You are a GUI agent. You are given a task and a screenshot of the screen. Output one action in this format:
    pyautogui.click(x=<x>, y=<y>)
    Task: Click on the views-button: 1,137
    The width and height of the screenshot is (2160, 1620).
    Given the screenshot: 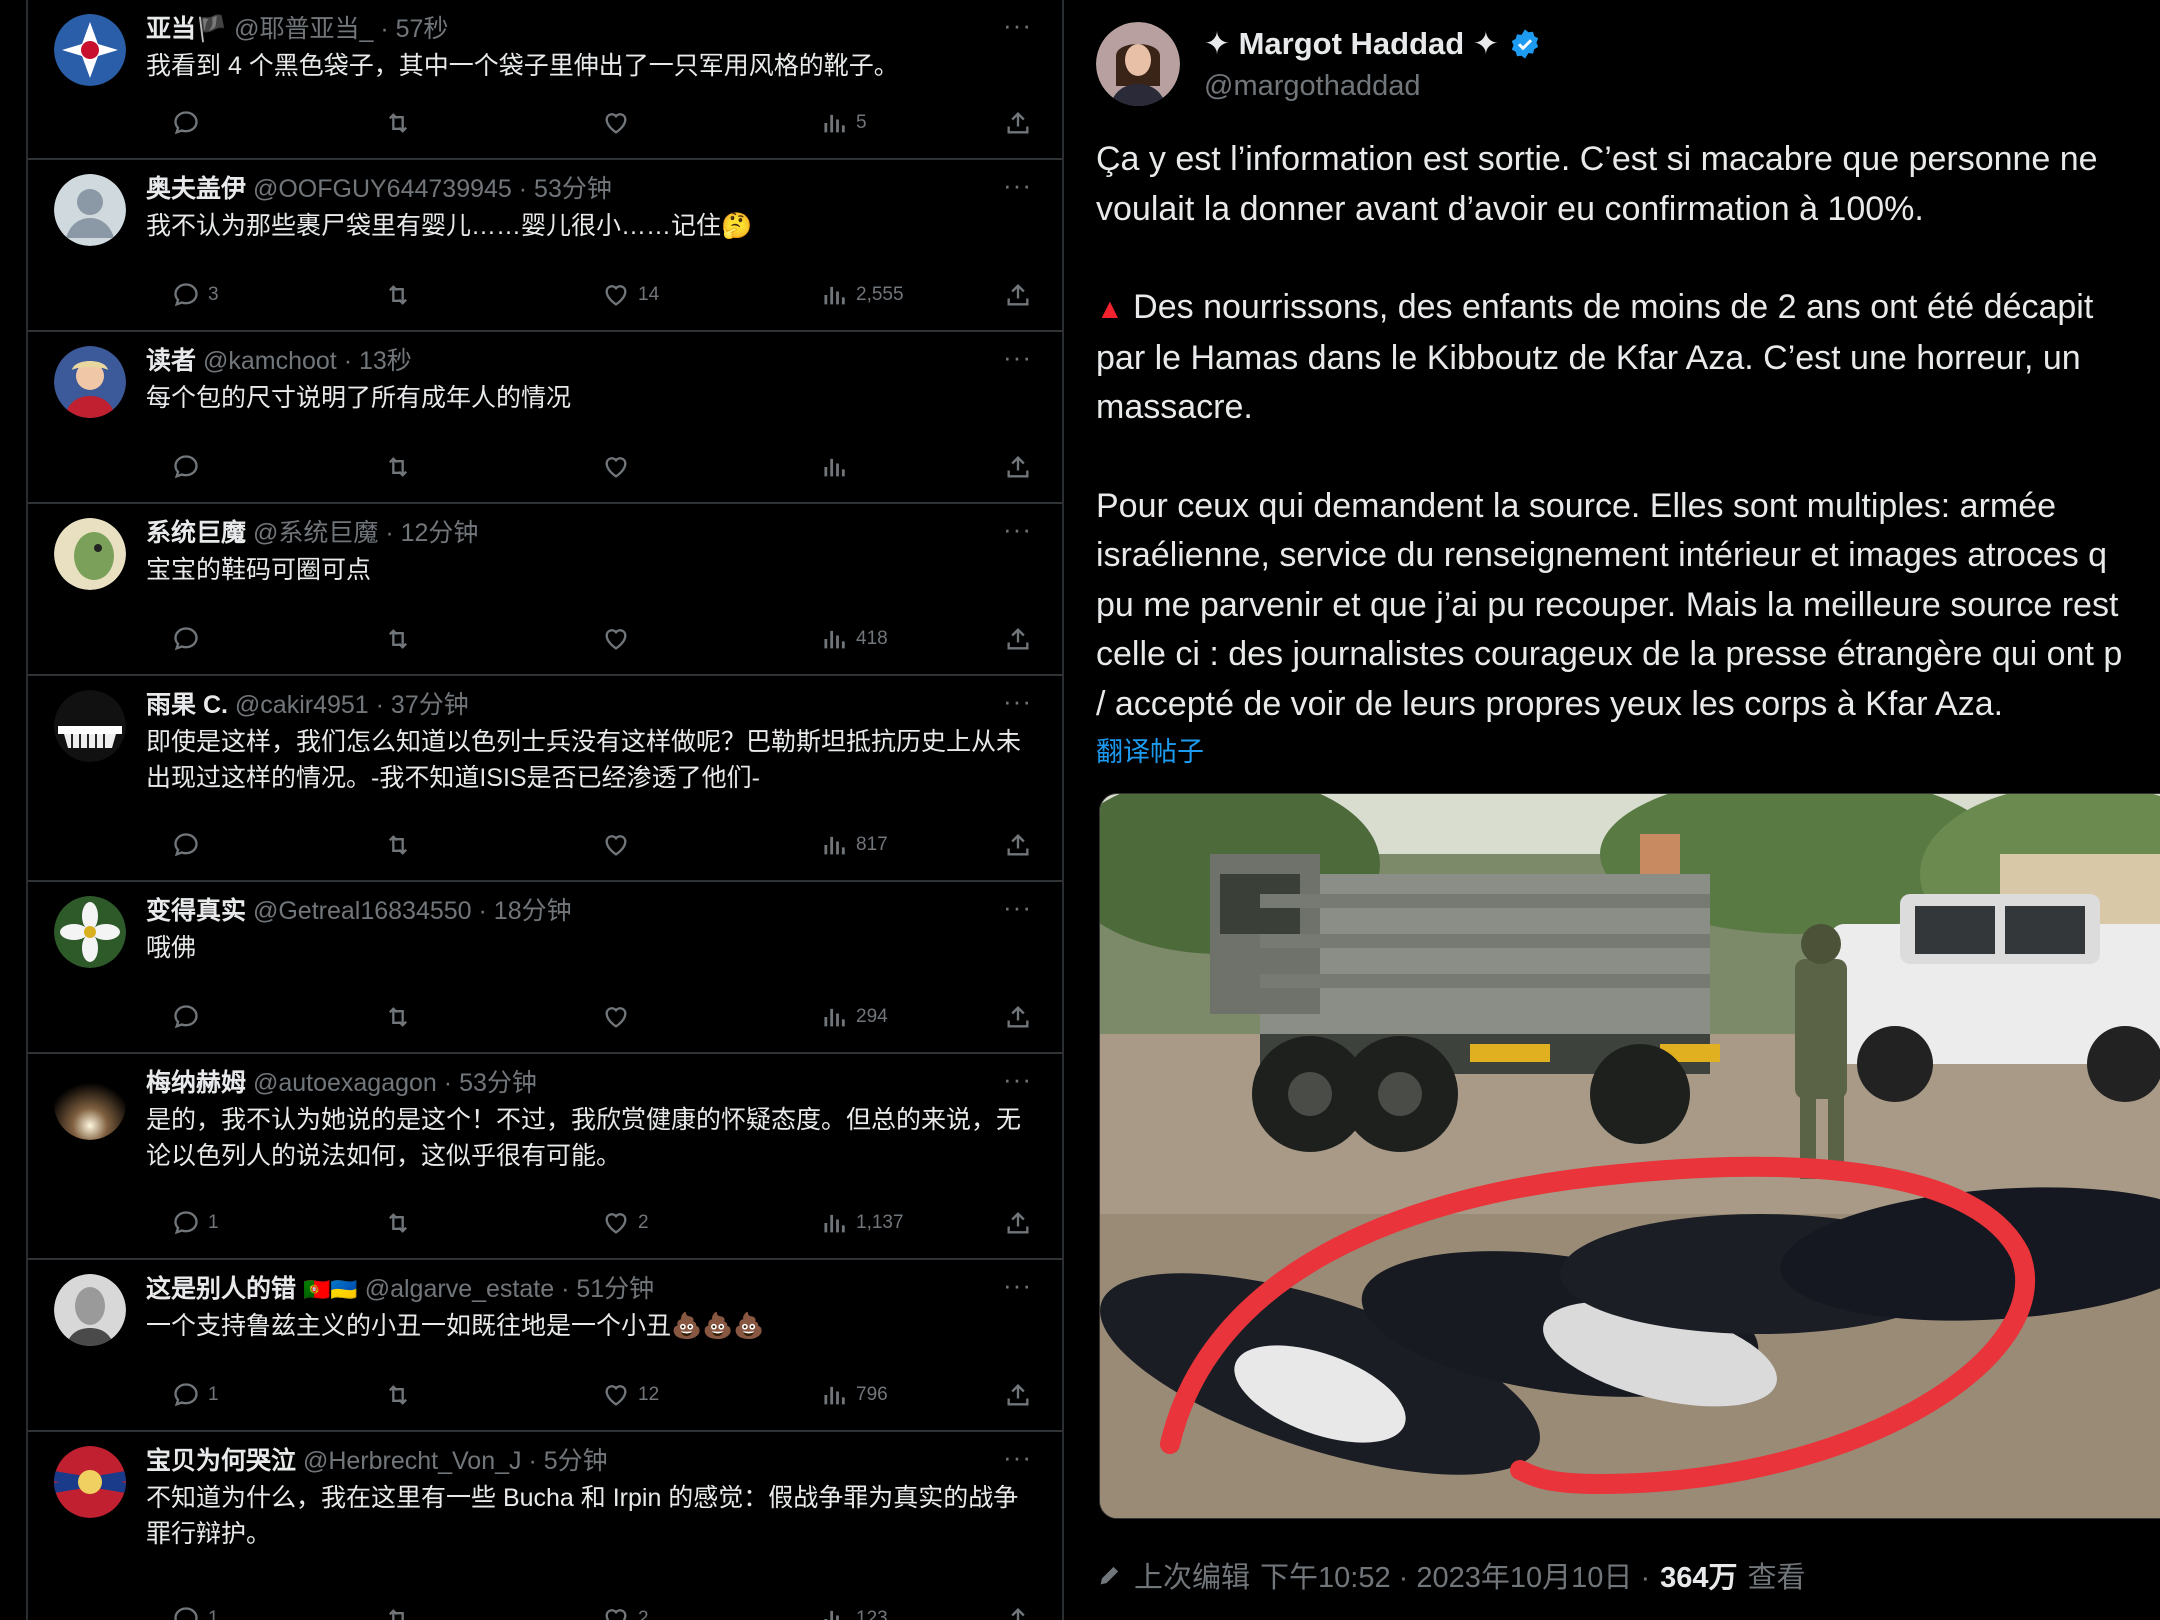 What is the action you would take?
    pyautogui.click(x=862, y=1223)
    